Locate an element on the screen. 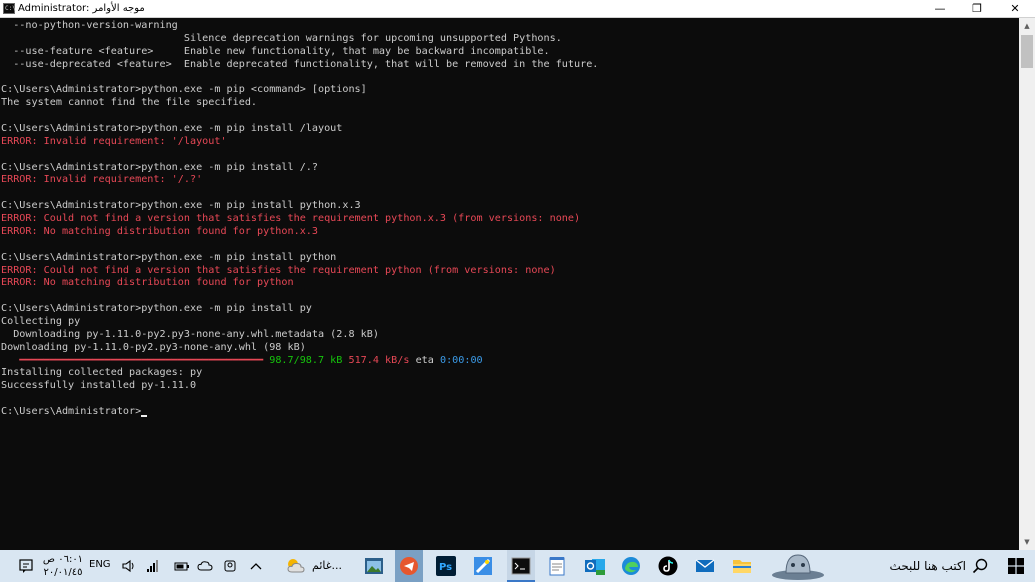 This screenshot has width=1035, height=582. telegram-icon is located at coordinates (409, 566).